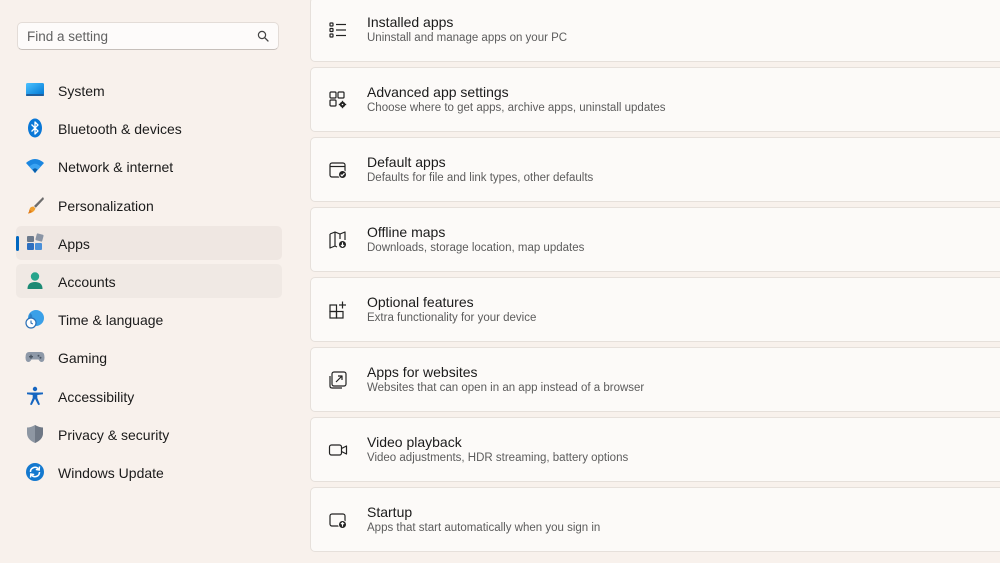 This screenshot has height=563, width=1000. I want to click on card-title: Default apps, so click(406, 162).